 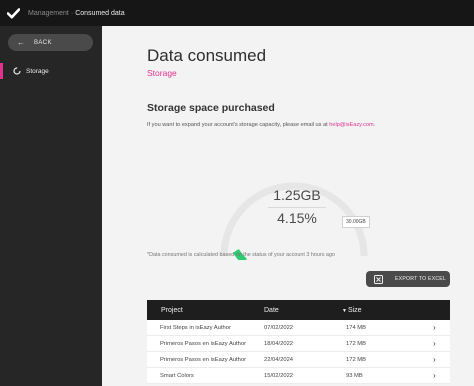 What do you see at coordinates (48, 13) in the screenshot?
I see `breadcrumb-management: Management` at bounding box center [48, 13].